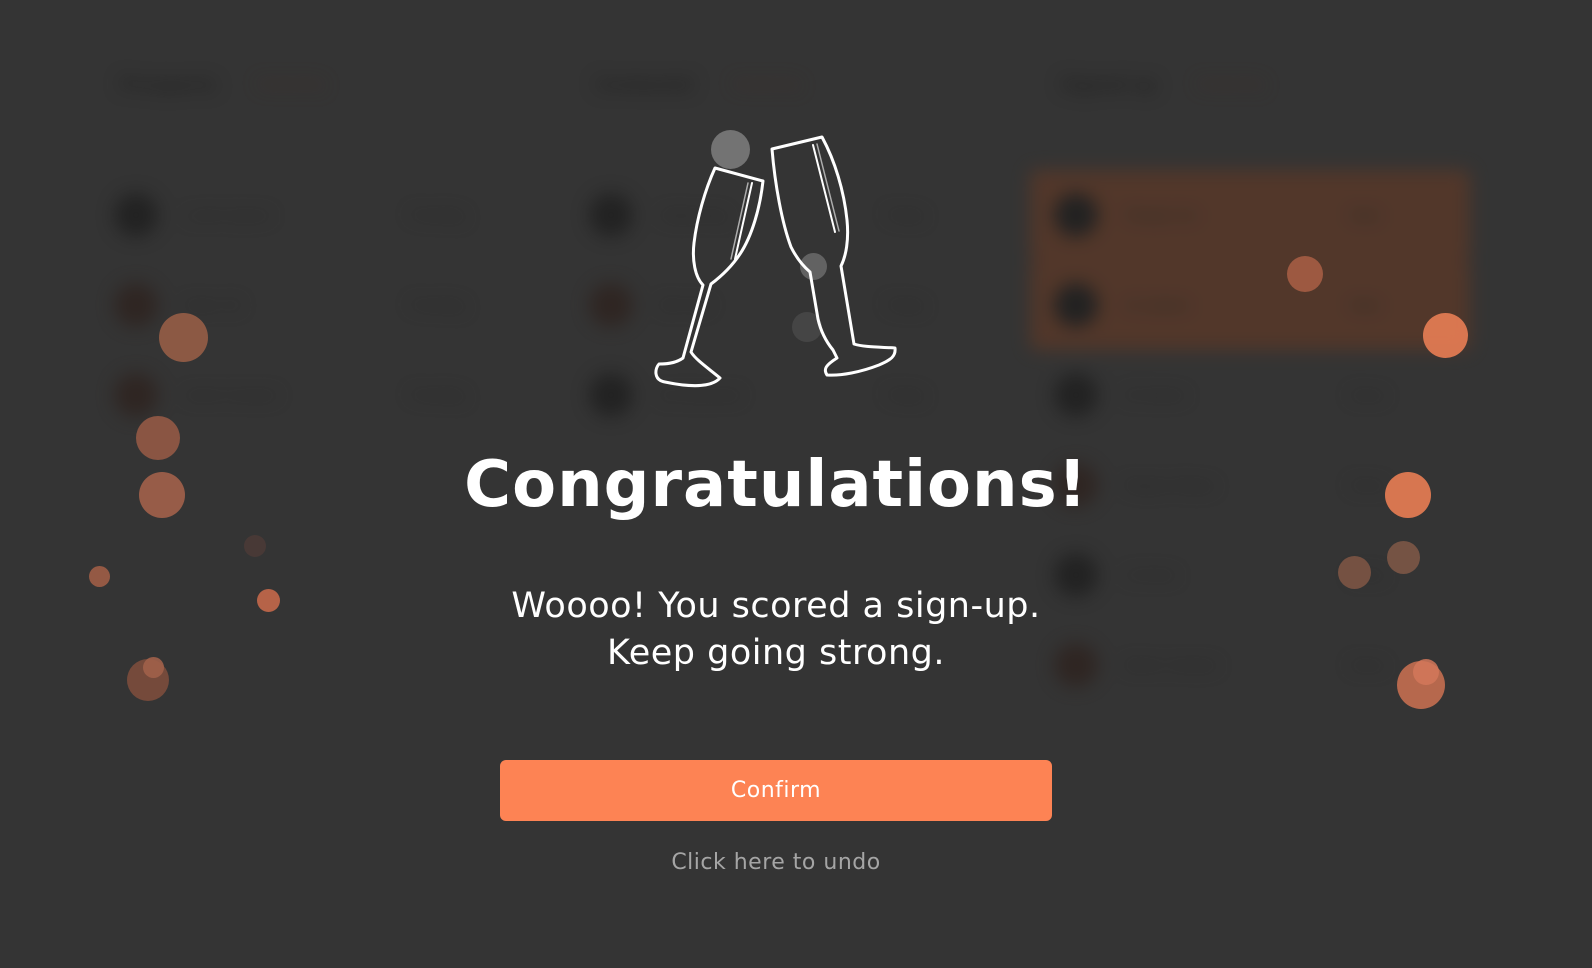 Image resolution: width=1592 pixels, height=968 pixels. What do you see at coordinates (776, 606) in the screenshot?
I see `message-line-1: Woooo! You scored a sign-up.` at bounding box center [776, 606].